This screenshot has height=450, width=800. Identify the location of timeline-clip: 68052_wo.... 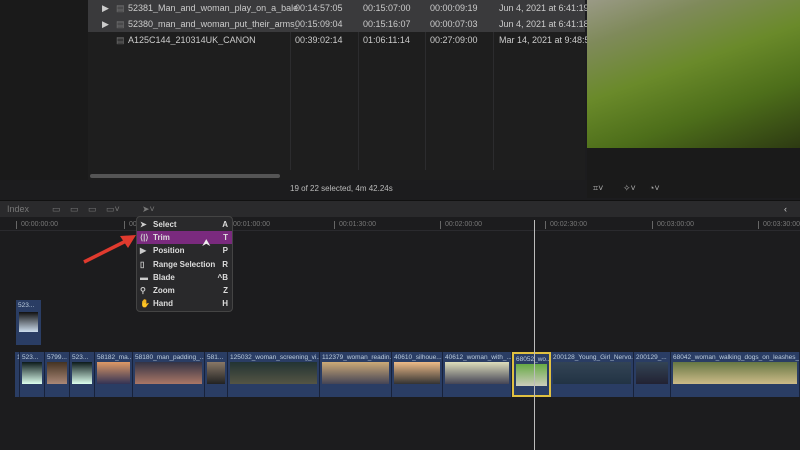
(531, 374).